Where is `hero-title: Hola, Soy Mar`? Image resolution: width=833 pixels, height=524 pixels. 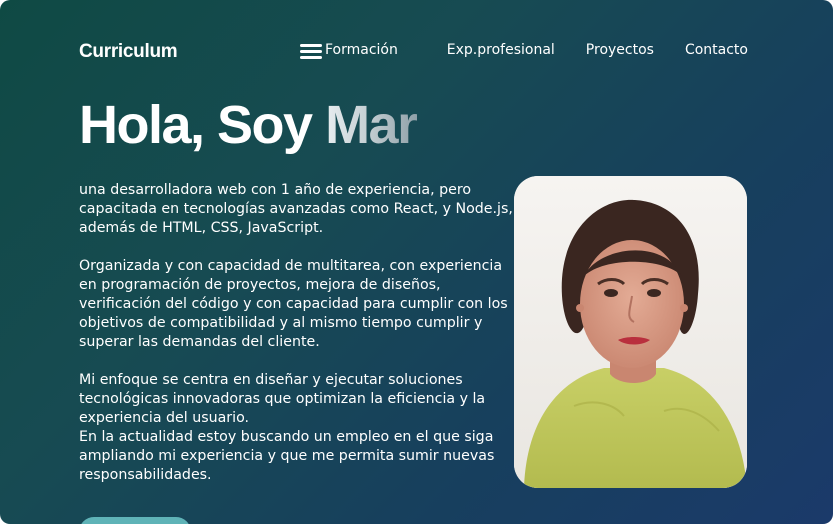 hero-title: Hola, Soy Mar is located at coordinates (248, 125).